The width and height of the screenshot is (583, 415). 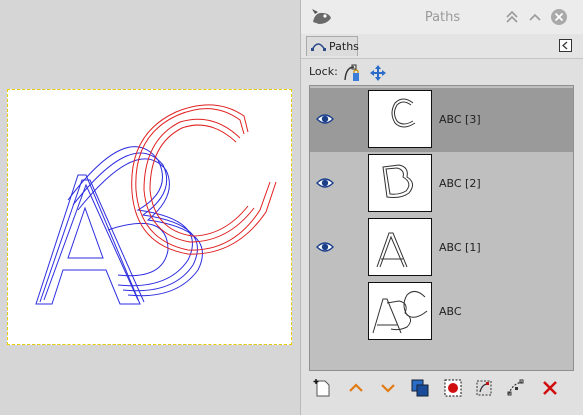 I want to click on path-b-outline, so click(x=130, y=216).